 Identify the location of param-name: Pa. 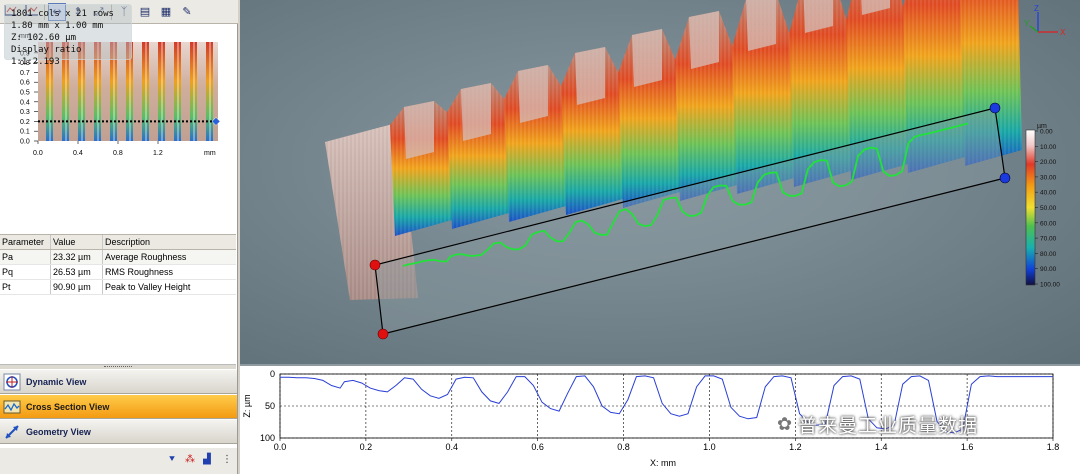
(25, 257).